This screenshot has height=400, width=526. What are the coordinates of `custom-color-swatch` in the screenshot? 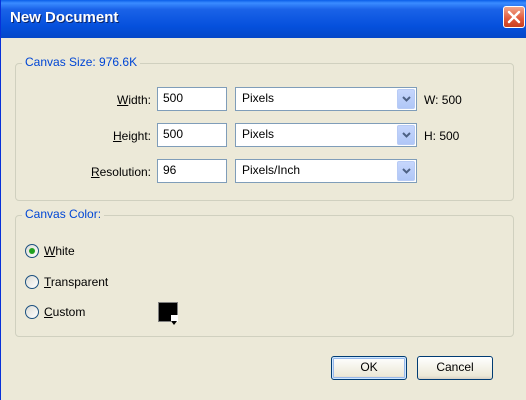 It's located at (168, 313).